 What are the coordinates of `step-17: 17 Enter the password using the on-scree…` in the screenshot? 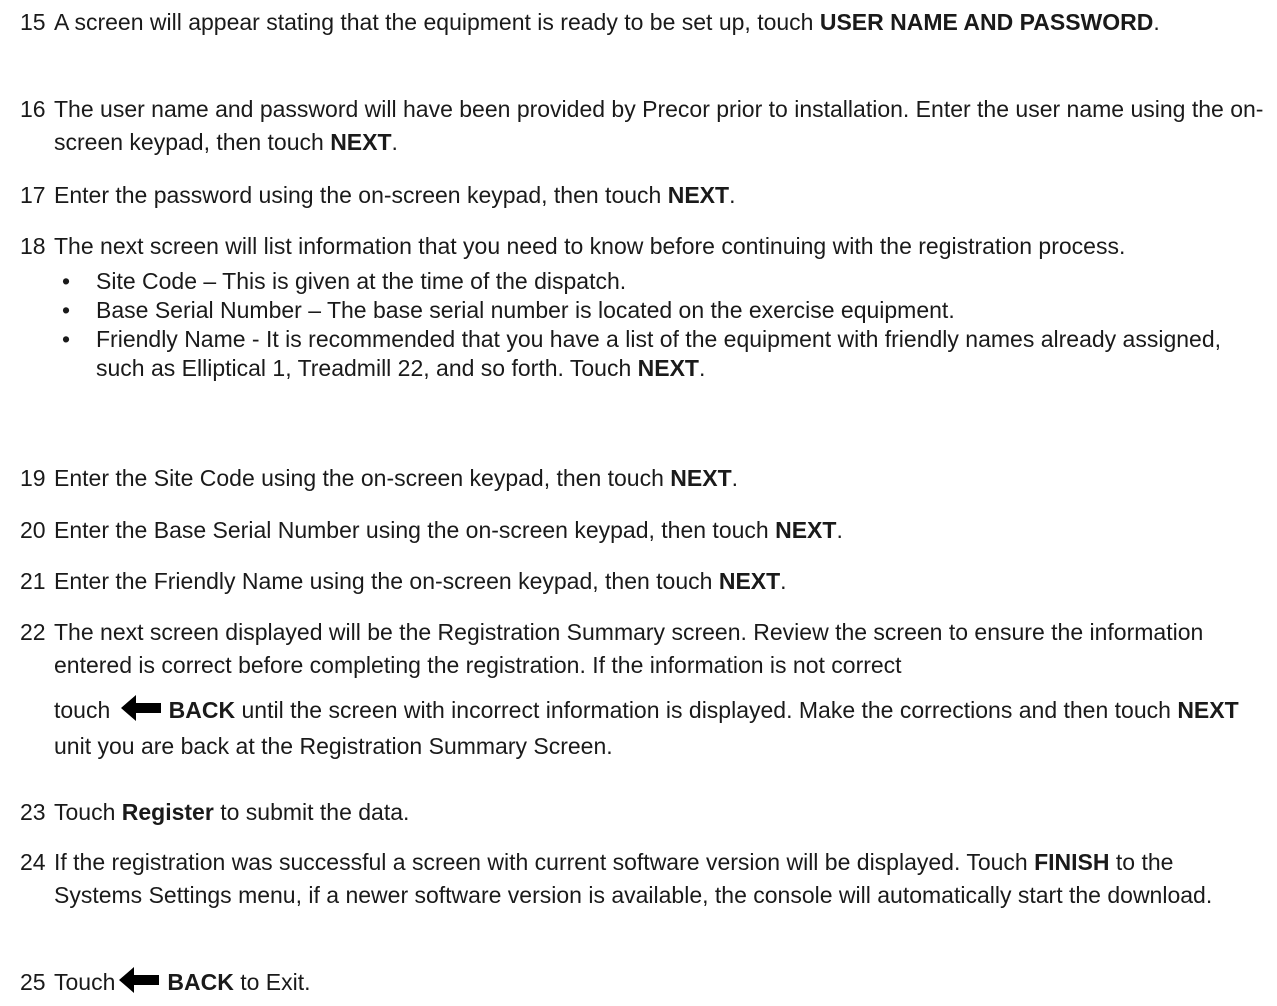 It's located at (643, 195).